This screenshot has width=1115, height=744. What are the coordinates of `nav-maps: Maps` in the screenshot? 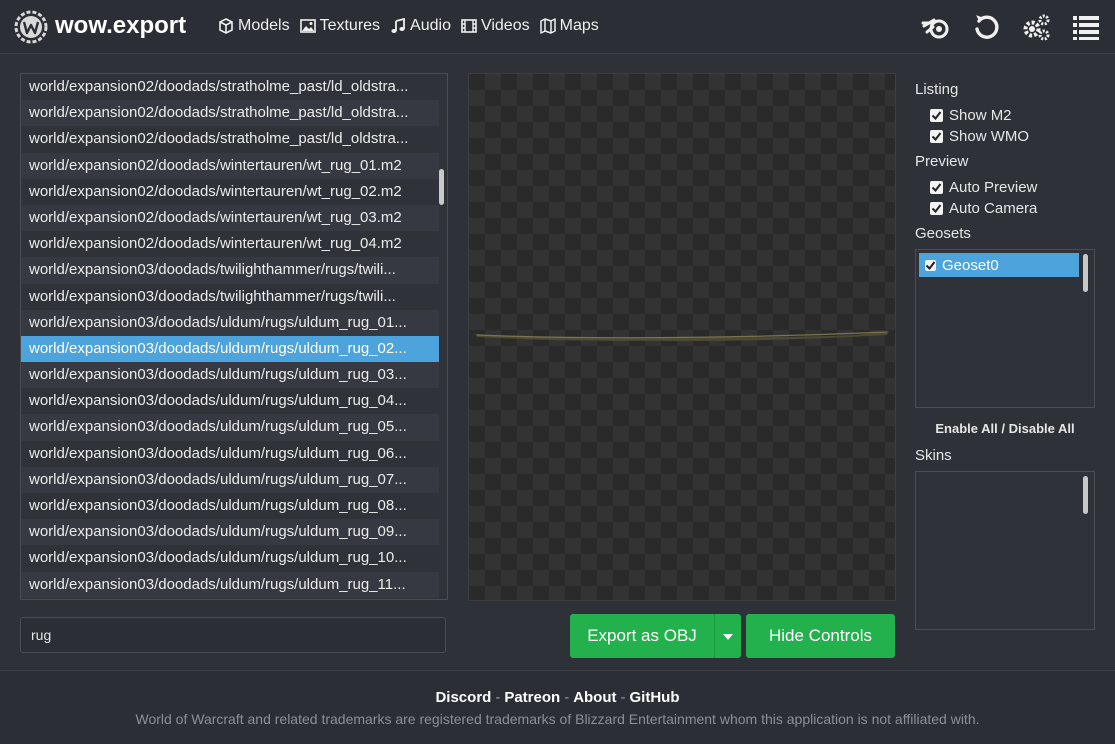 It's located at (569, 26).